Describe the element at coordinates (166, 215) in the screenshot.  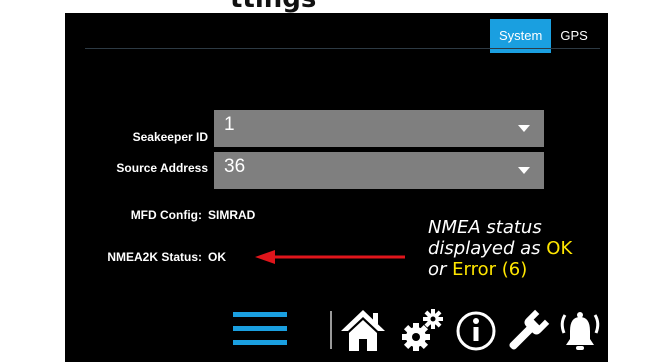
I see `mfd-config-label: MFD Config:` at that location.